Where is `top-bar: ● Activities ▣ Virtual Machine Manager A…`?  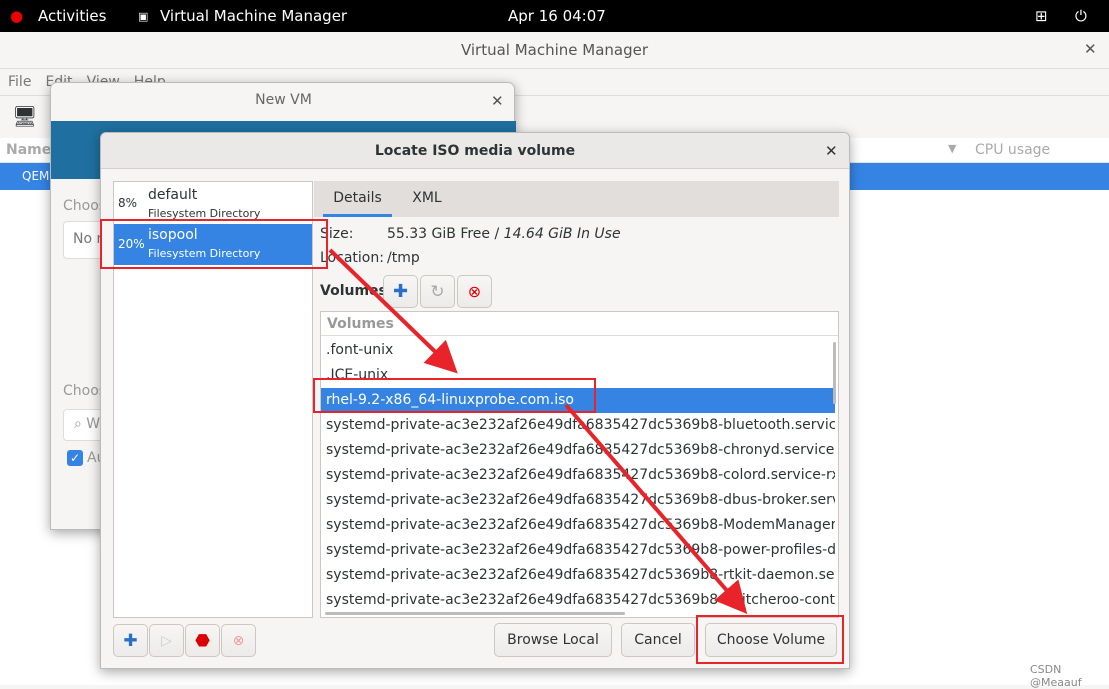
top-bar: ● Activities ▣ Virtual Machine Manager A… is located at coordinates (554, 16).